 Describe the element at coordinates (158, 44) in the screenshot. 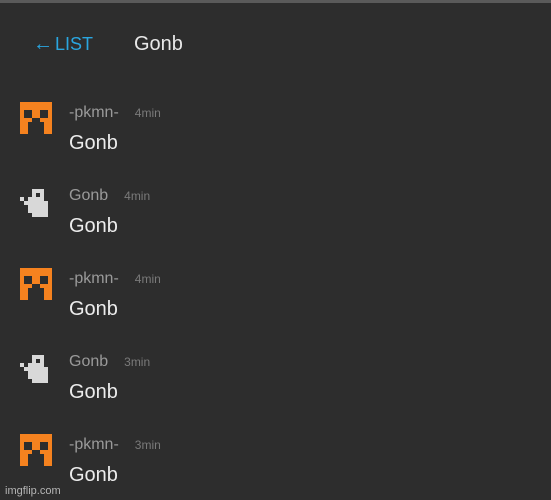

I see `thread-title: Gonb` at that location.